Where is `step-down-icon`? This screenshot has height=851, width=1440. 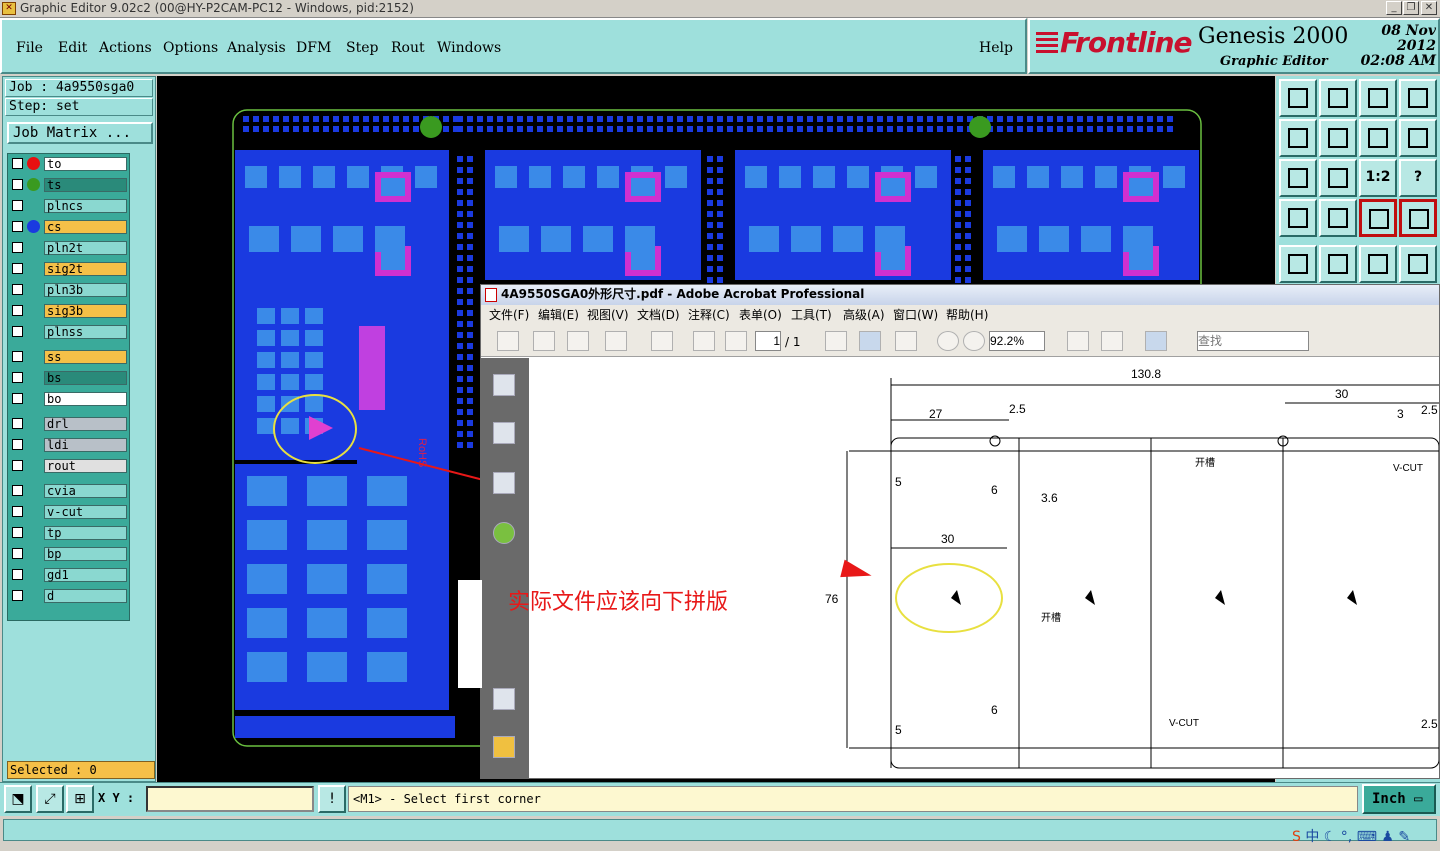
step-down-icon is located at coordinates (1338, 98).